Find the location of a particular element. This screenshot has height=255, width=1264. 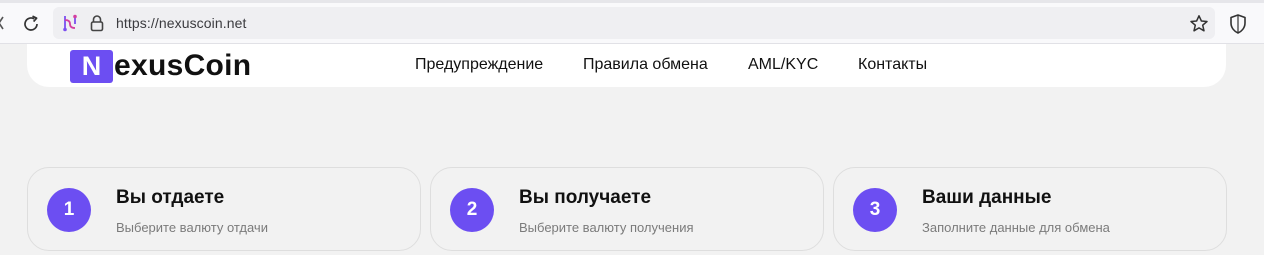

reload-icon is located at coordinates (31, 24).